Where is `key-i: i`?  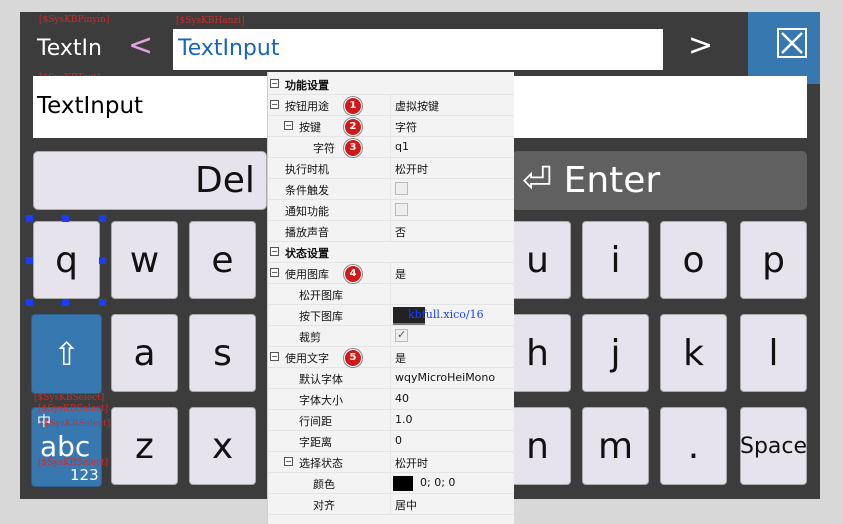 key-i: i is located at coordinates (615, 260).